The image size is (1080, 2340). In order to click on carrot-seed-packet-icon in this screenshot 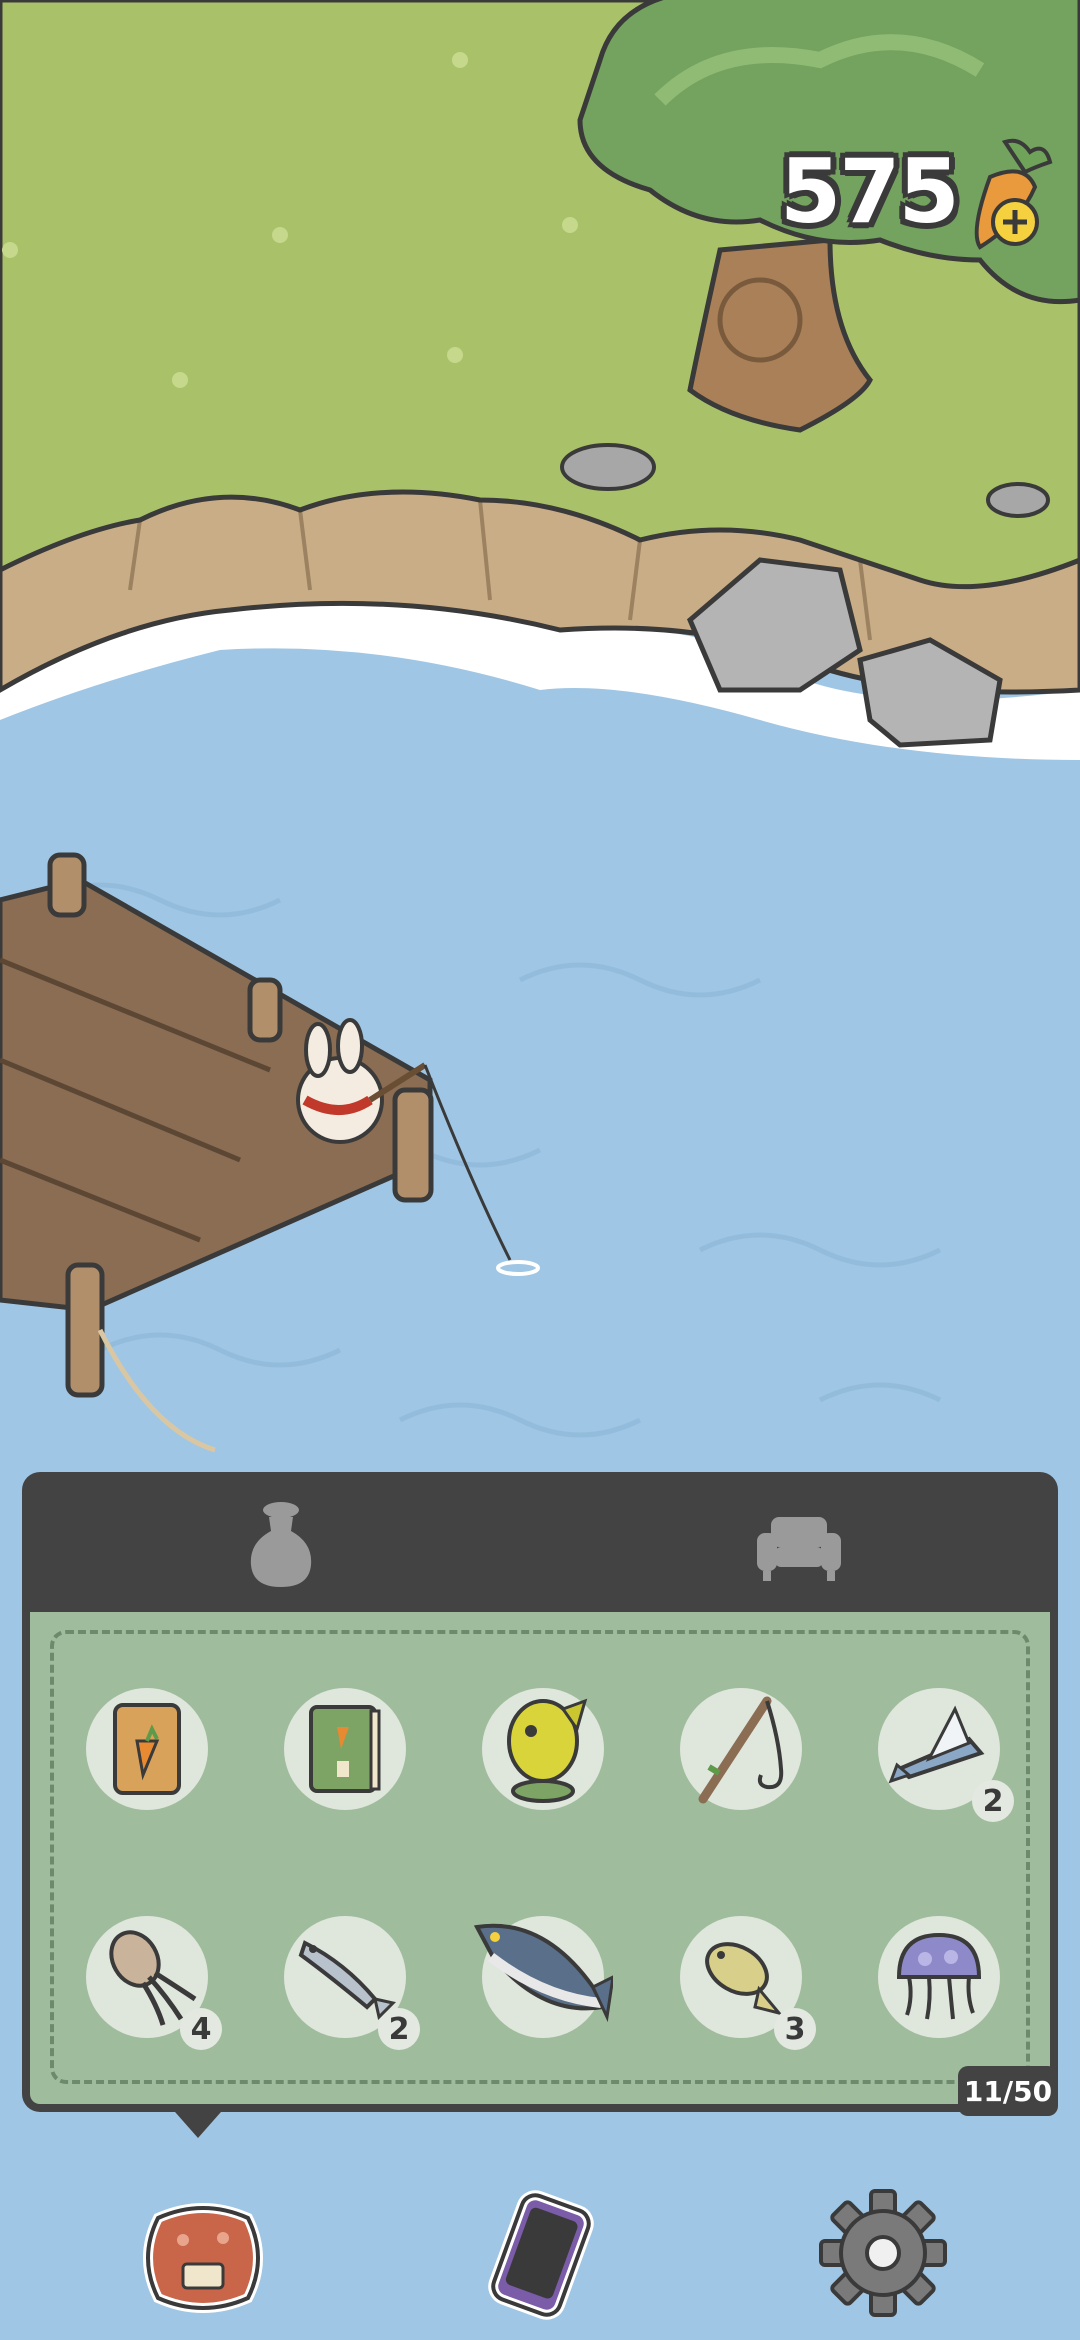, I will do `click(147, 1749)`.